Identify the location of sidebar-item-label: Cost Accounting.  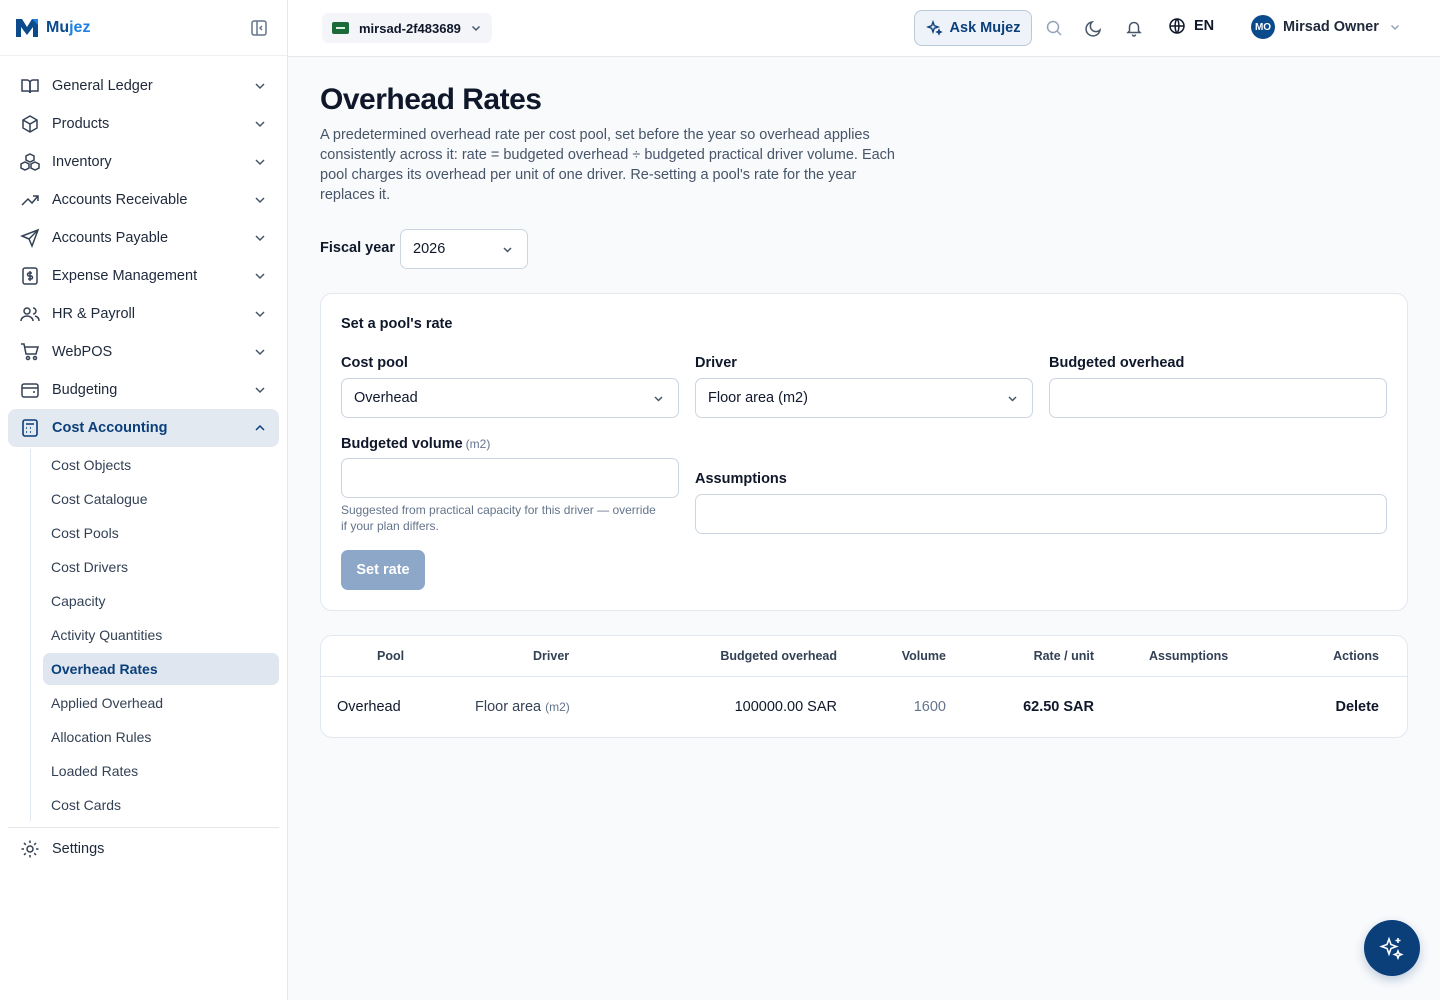
(110, 428).